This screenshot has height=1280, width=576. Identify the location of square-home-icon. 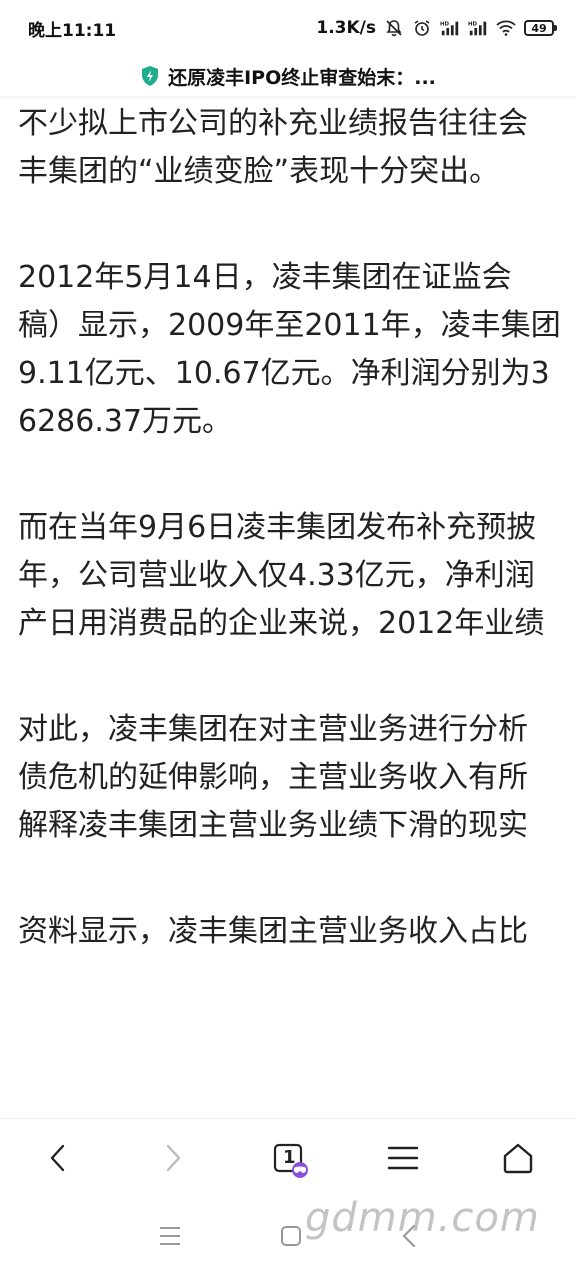
(290, 1236).